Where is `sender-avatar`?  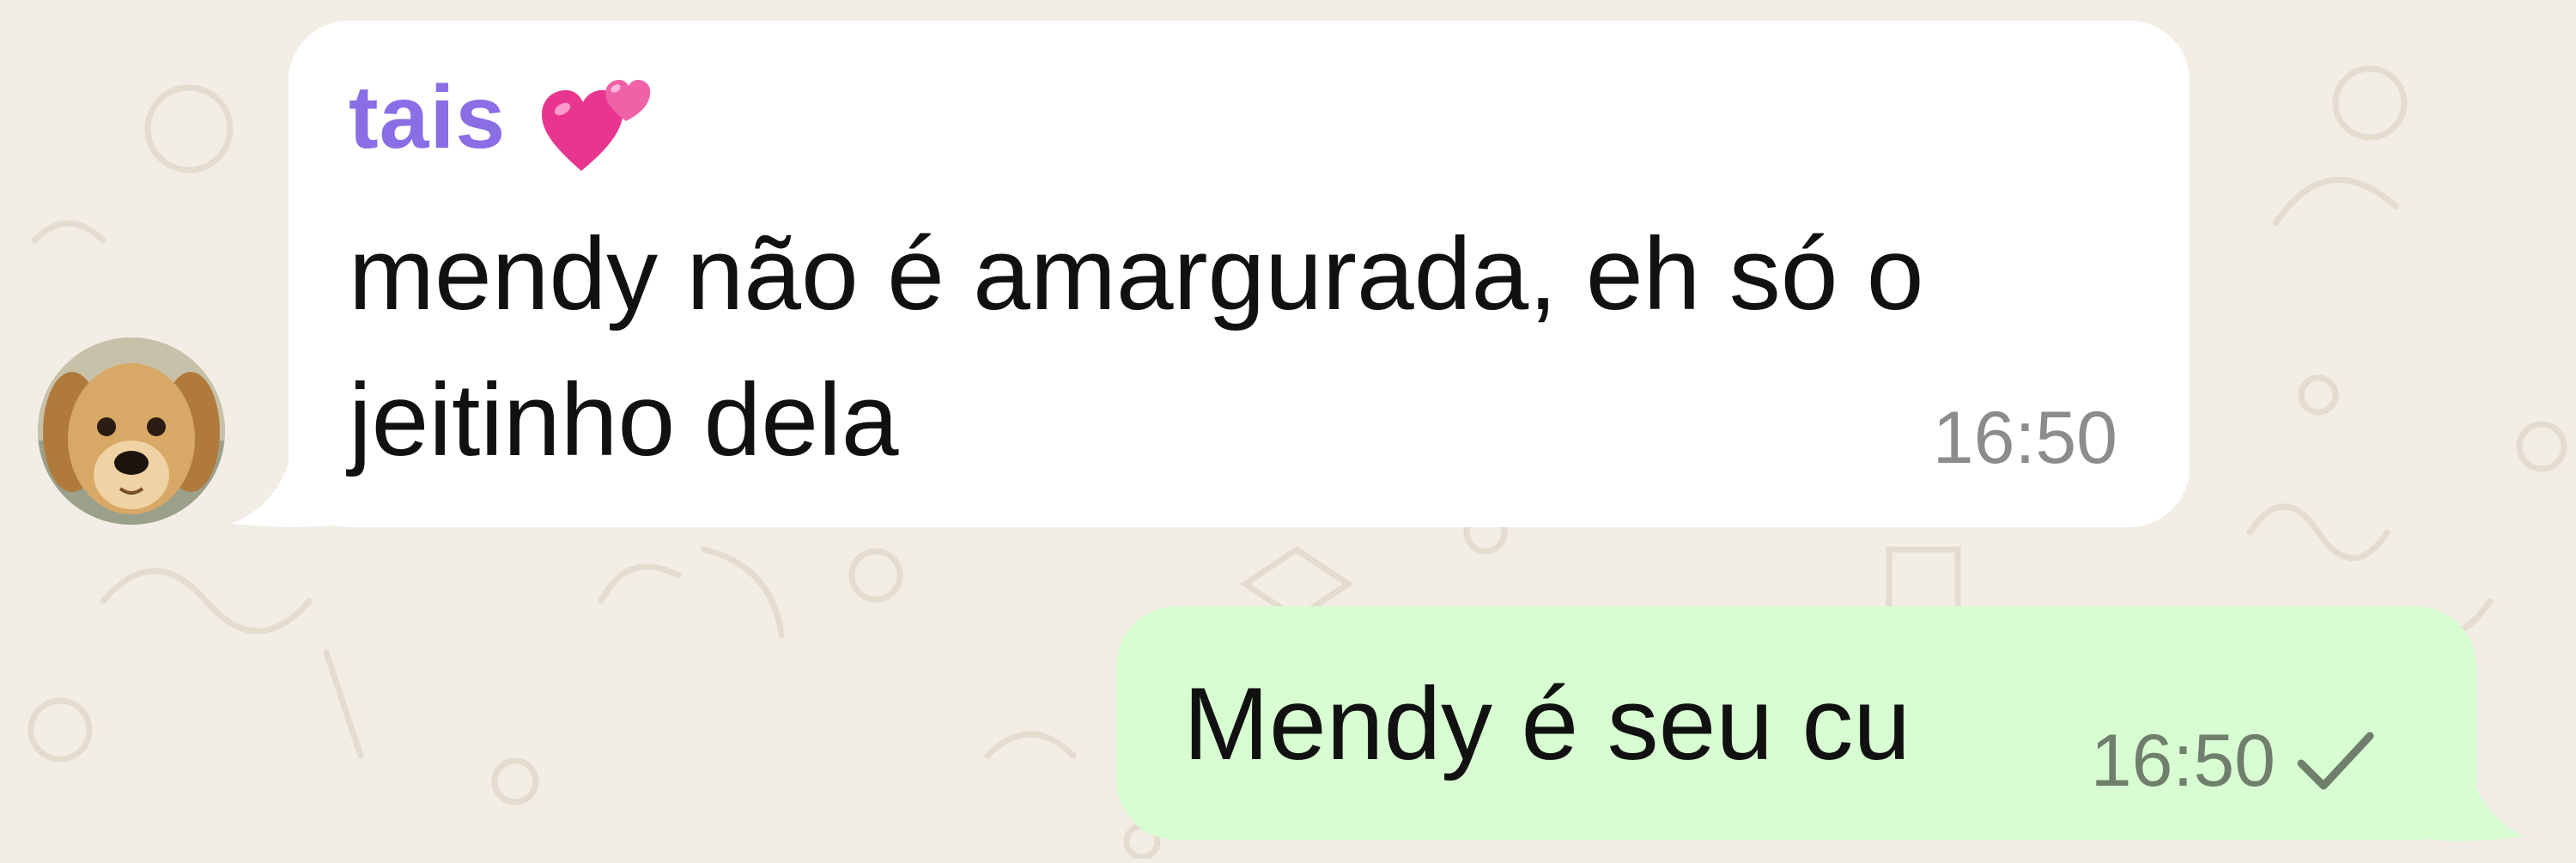
sender-avatar is located at coordinates (132, 431).